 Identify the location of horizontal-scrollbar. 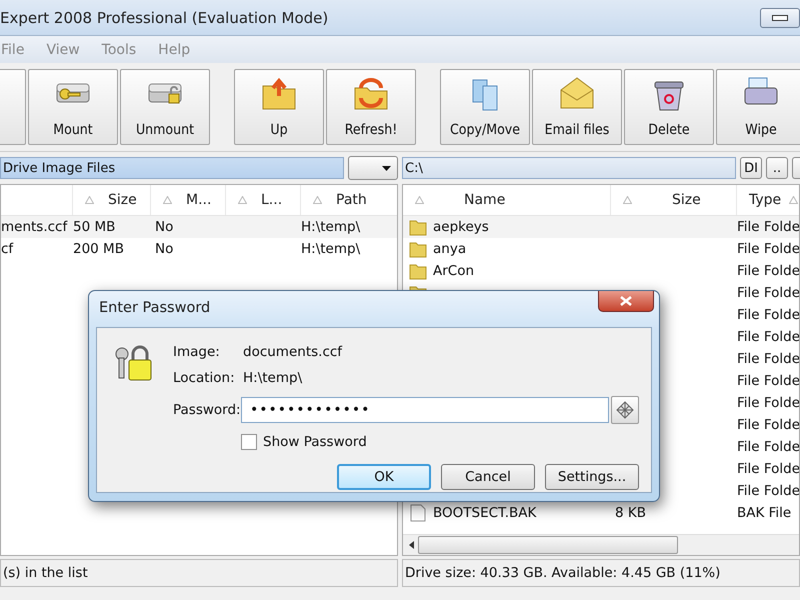
(601, 544).